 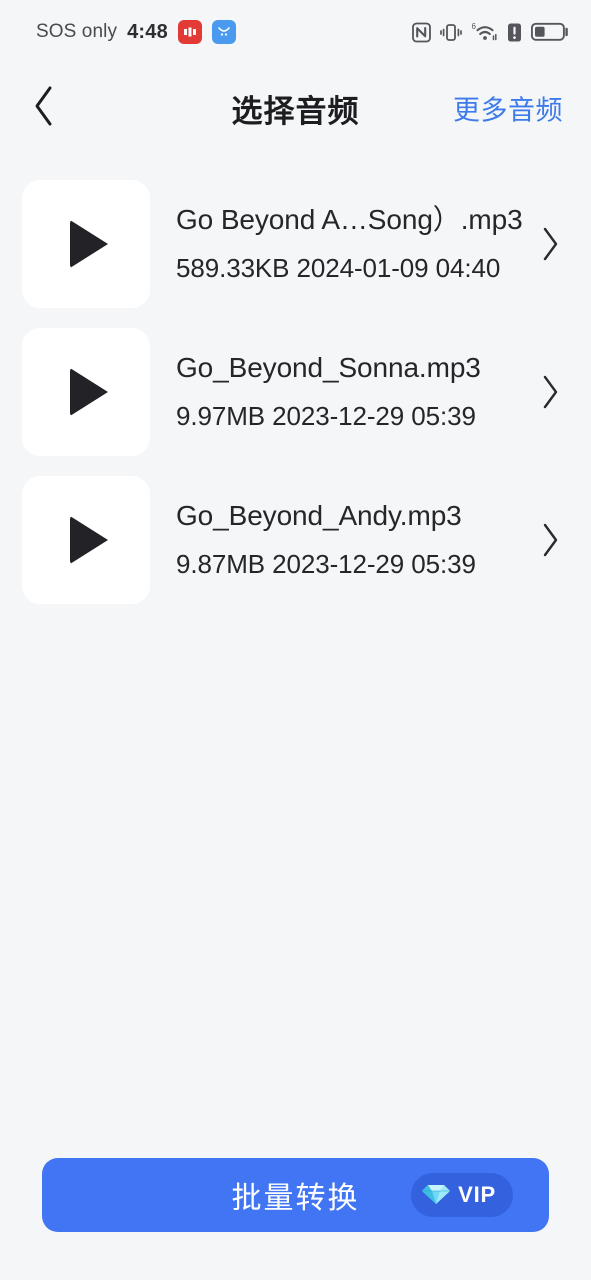 What do you see at coordinates (436, 1195) in the screenshot?
I see `diamond-icon` at bounding box center [436, 1195].